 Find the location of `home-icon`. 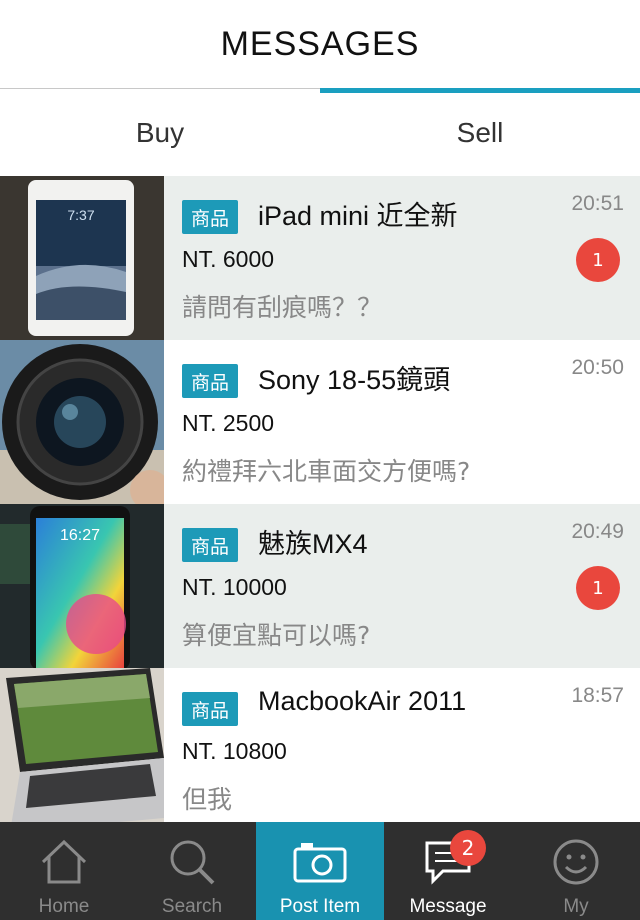

home-icon is located at coordinates (64, 862).